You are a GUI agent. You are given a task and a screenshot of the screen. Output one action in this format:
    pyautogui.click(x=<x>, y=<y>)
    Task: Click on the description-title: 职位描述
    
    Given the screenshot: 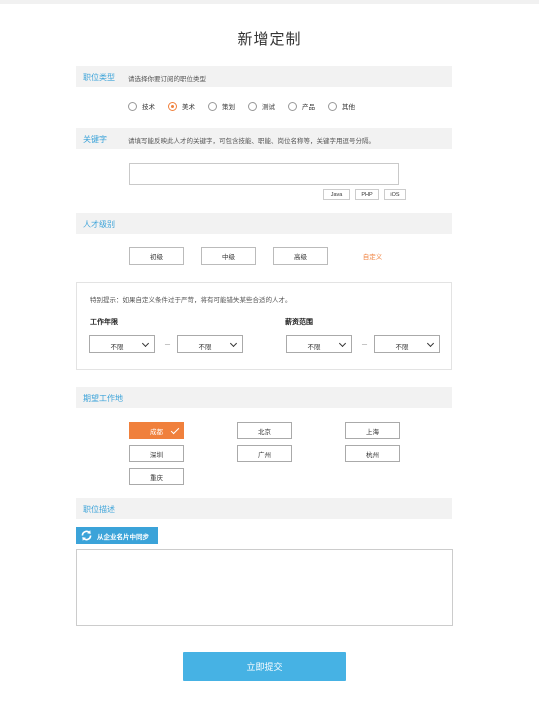 What is the action you would take?
    pyautogui.click(x=99, y=509)
    